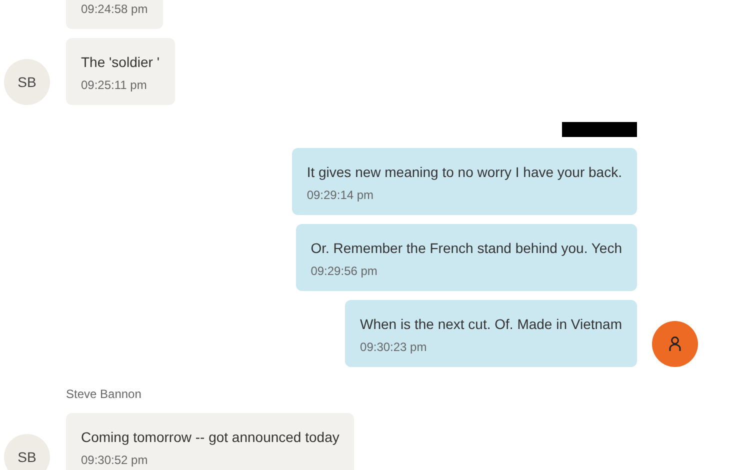  I want to click on message-time: 09:24:58 pm, so click(114, 9).